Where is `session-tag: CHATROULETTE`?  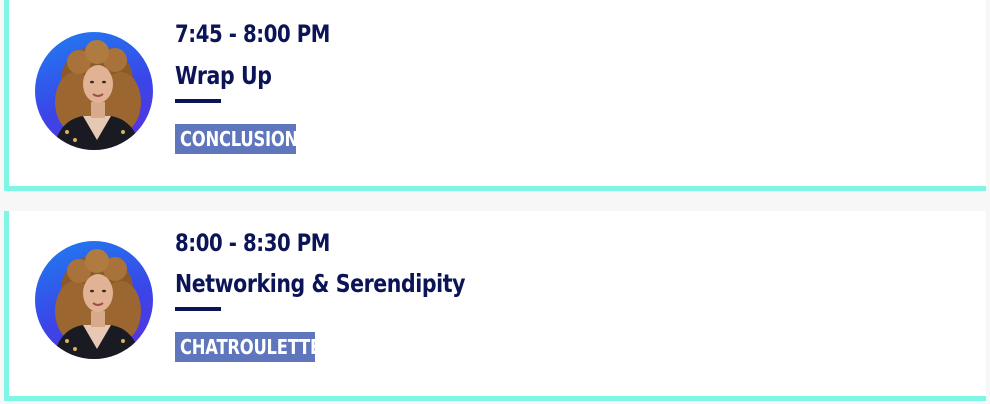 session-tag: CHATROULETTE is located at coordinates (248, 347).